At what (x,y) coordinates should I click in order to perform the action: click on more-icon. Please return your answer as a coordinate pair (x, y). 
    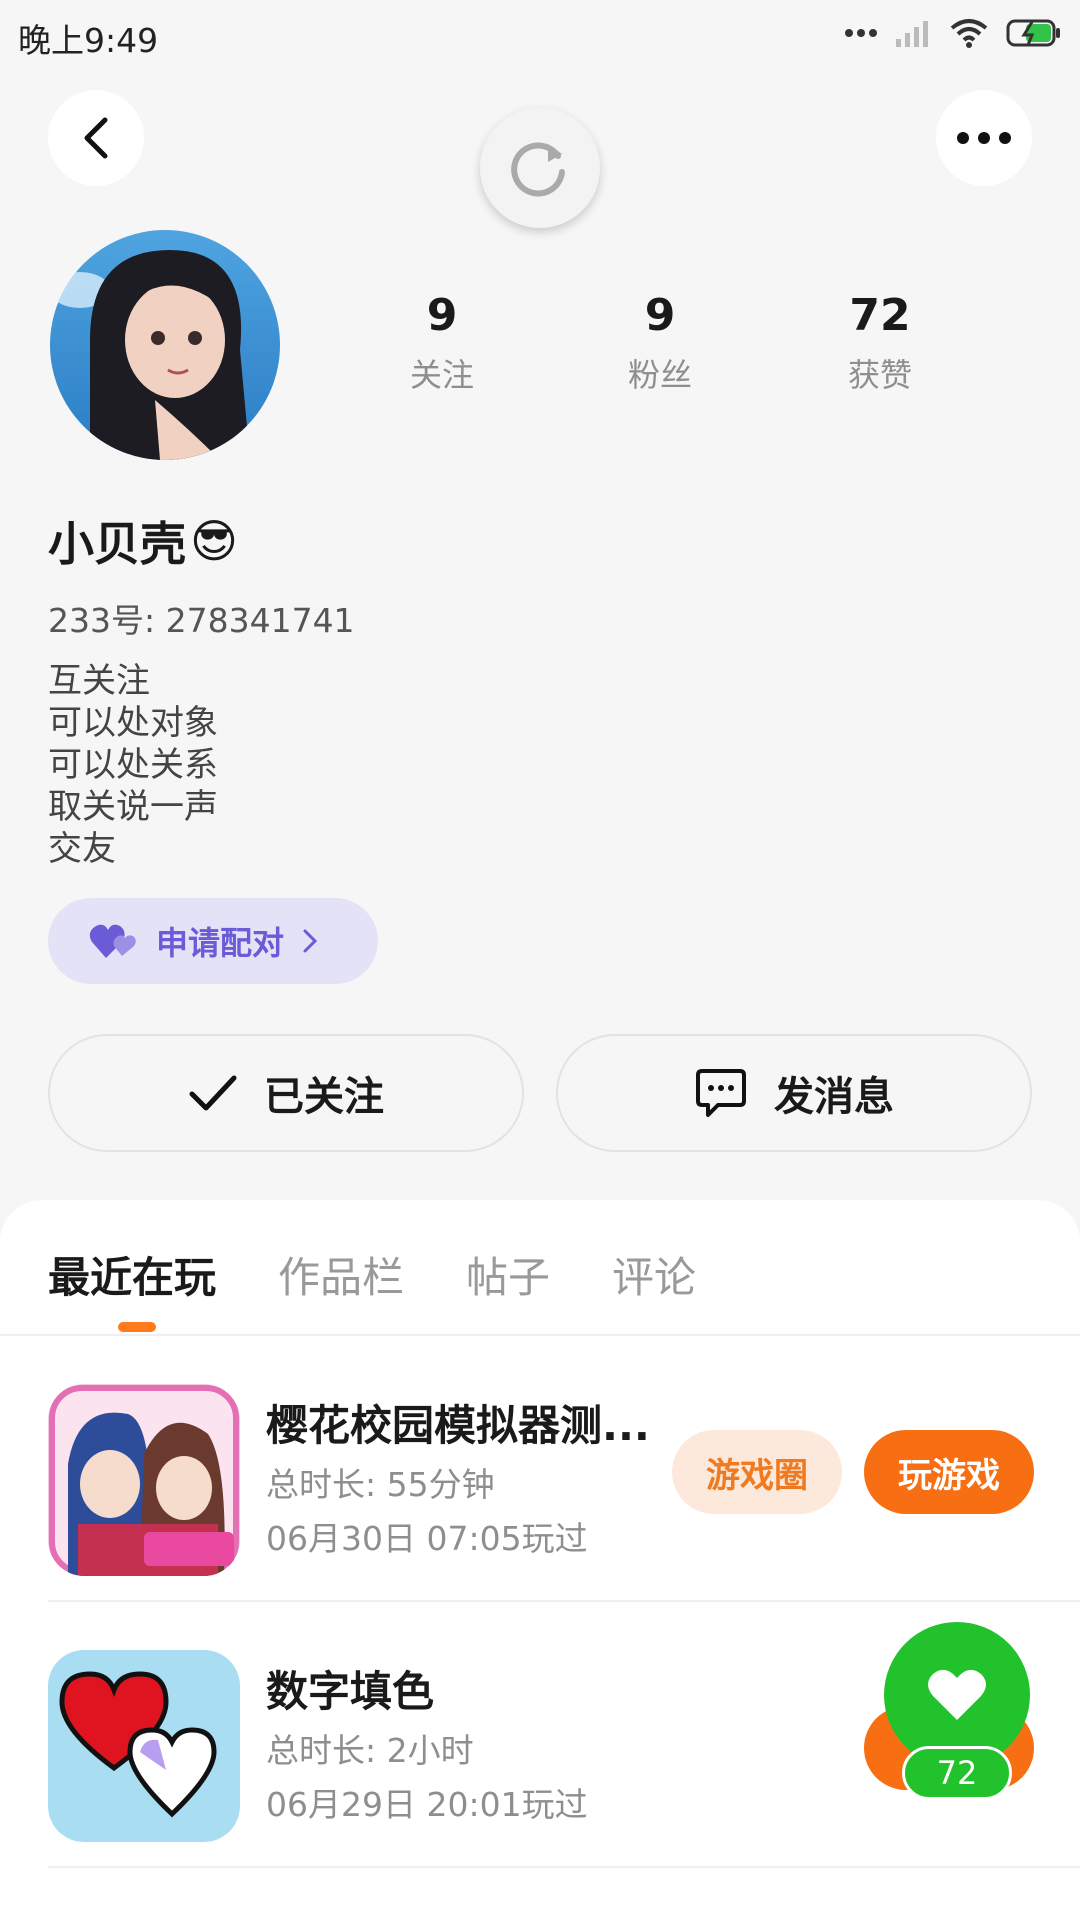
    Looking at the image, I should click on (984, 138).